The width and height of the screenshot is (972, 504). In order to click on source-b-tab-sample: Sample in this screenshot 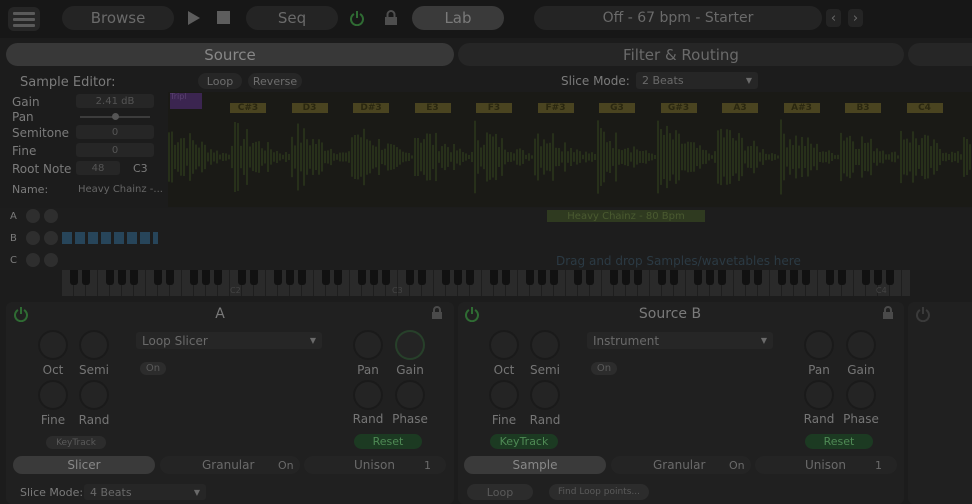, I will do `click(535, 465)`.